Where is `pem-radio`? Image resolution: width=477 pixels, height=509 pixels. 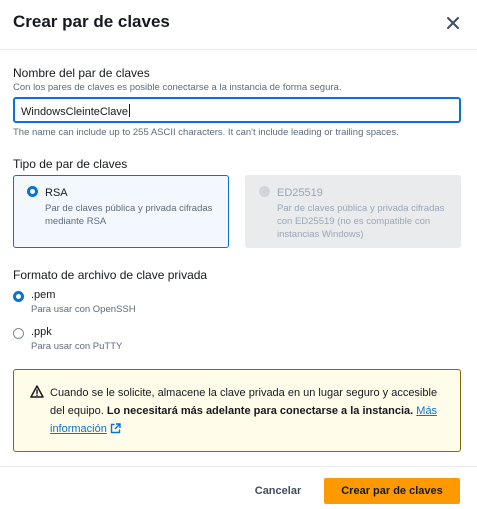 pem-radio is located at coordinates (18, 296).